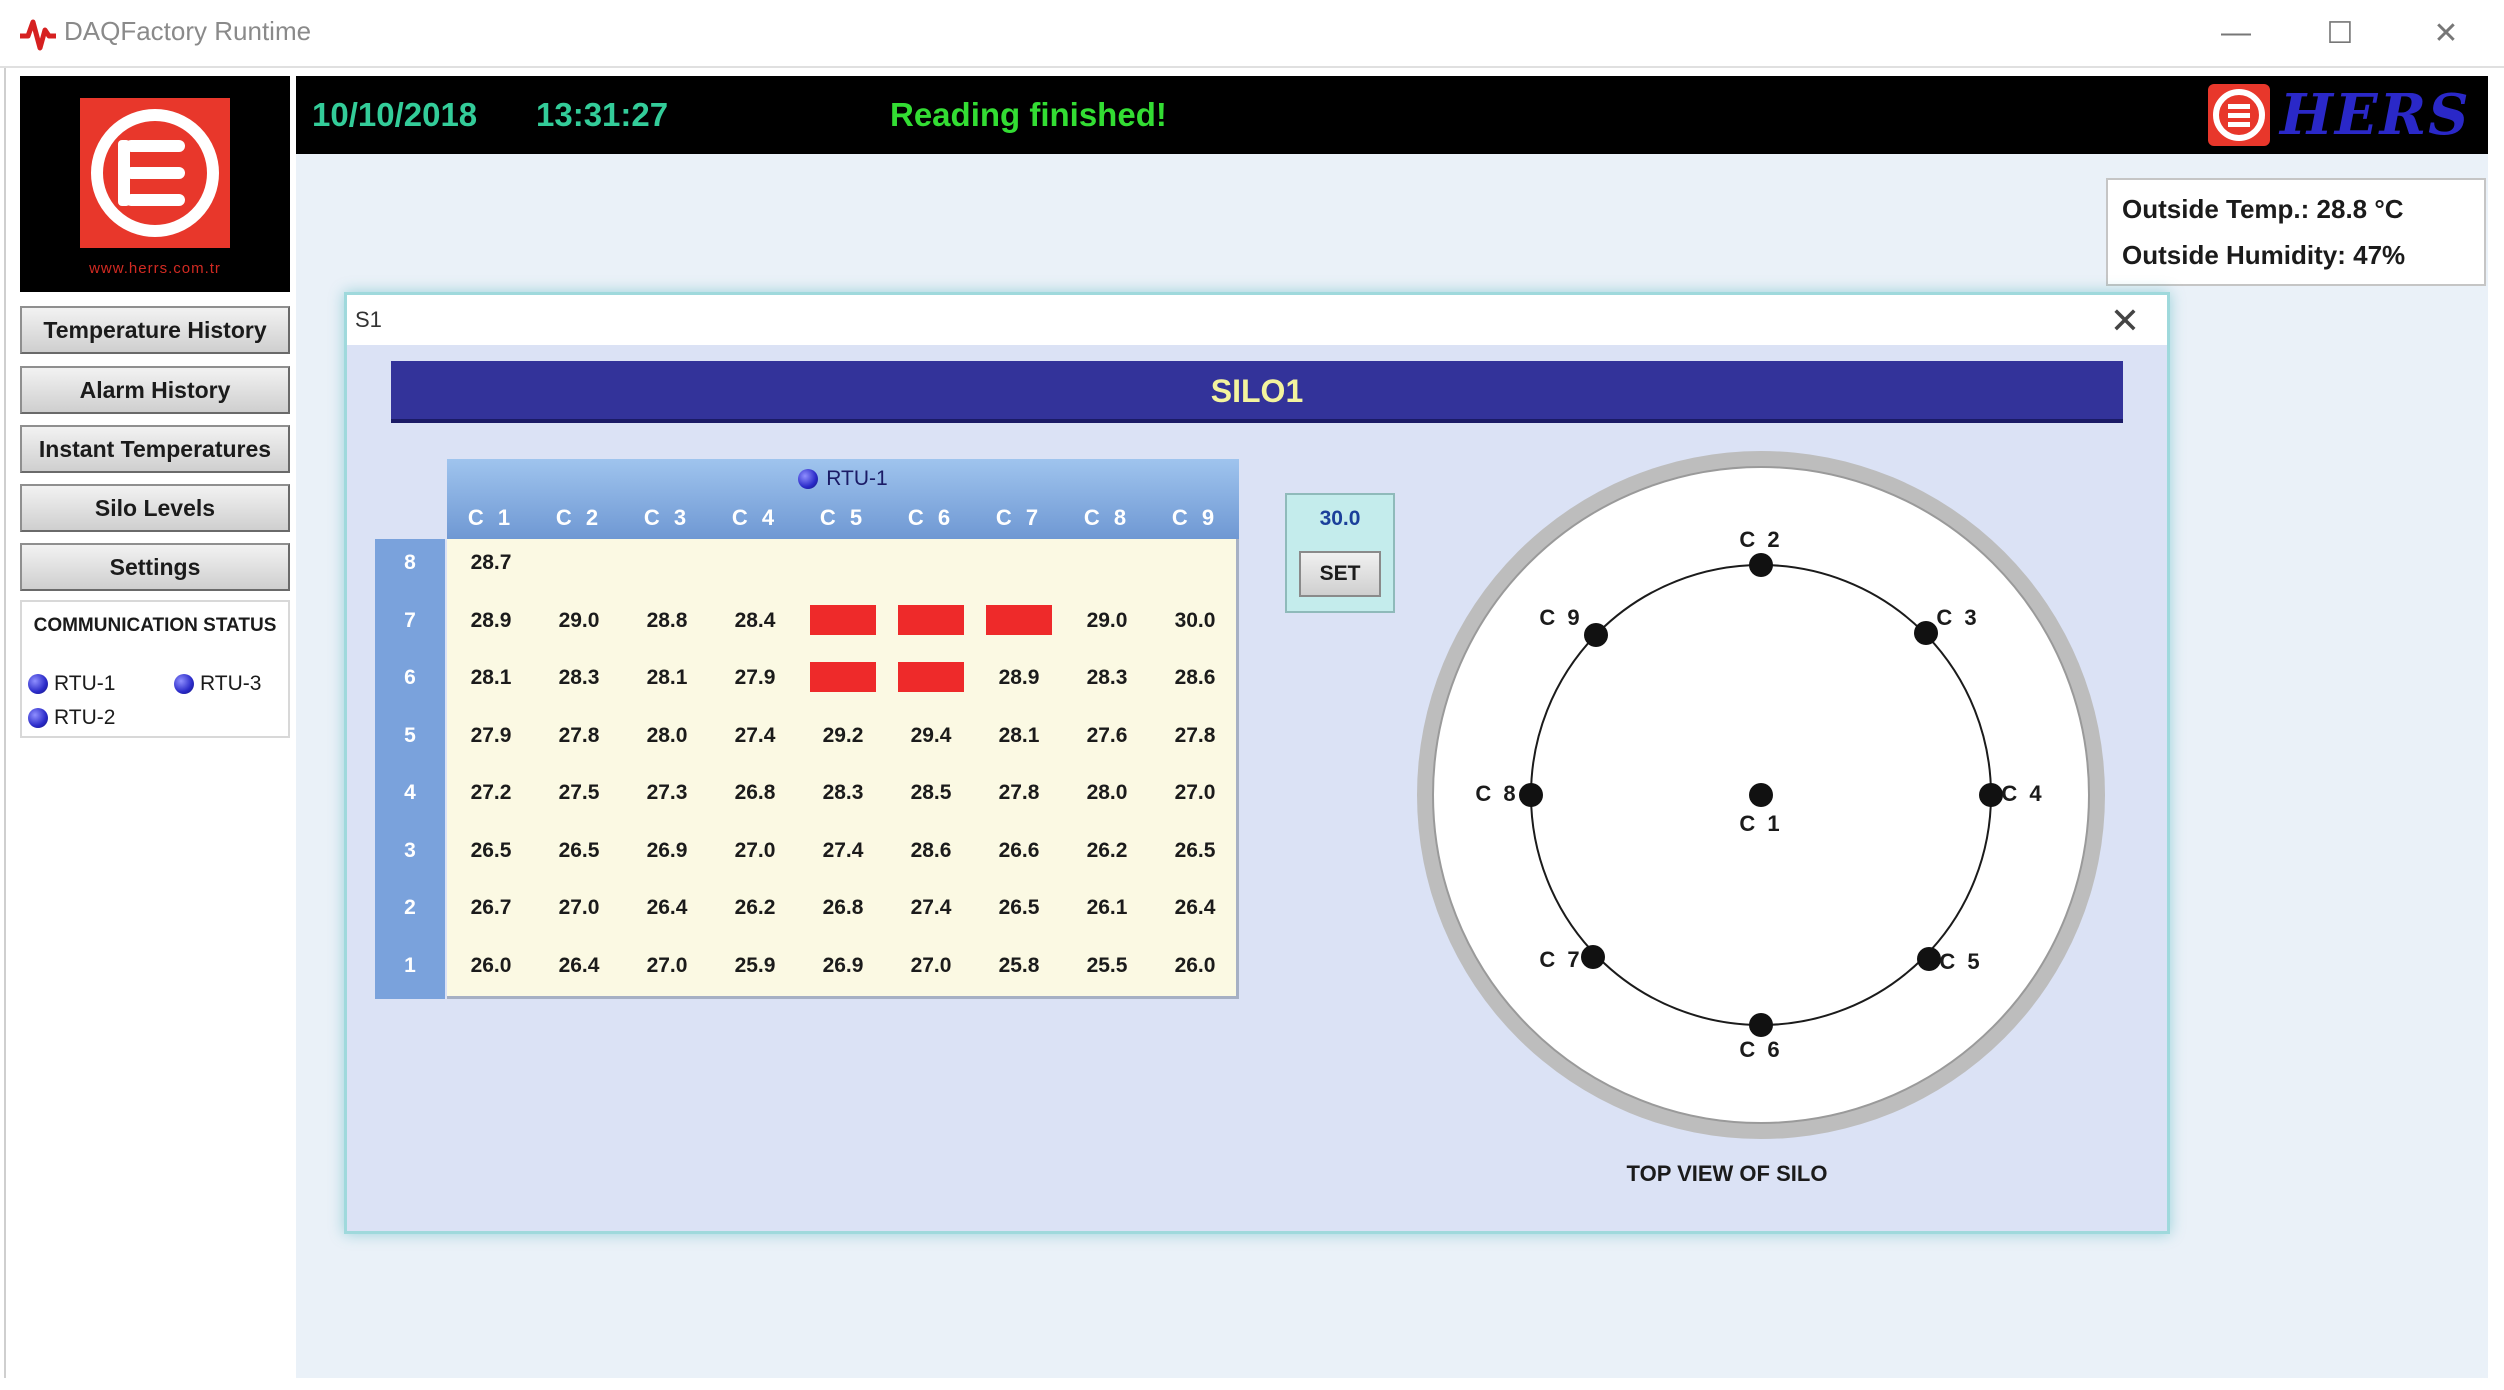  Describe the element at coordinates (1107, 907) in the screenshot. I see `temperature-cell: 26.1` at that location.